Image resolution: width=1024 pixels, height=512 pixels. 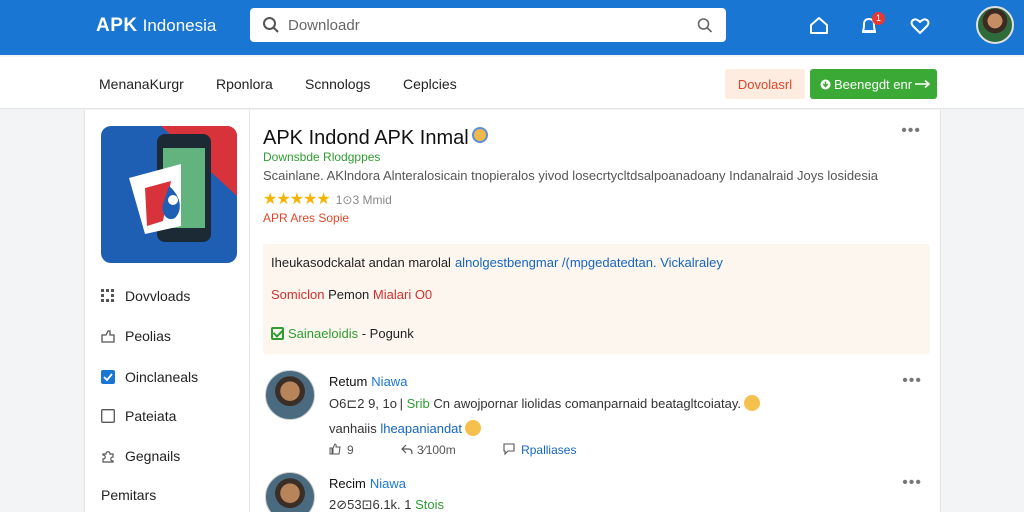 What do you see at coordinates (306, 218) in the screenshot?
I see `versions-link: APR Ares Sopie` at bounding box center [306, 218].